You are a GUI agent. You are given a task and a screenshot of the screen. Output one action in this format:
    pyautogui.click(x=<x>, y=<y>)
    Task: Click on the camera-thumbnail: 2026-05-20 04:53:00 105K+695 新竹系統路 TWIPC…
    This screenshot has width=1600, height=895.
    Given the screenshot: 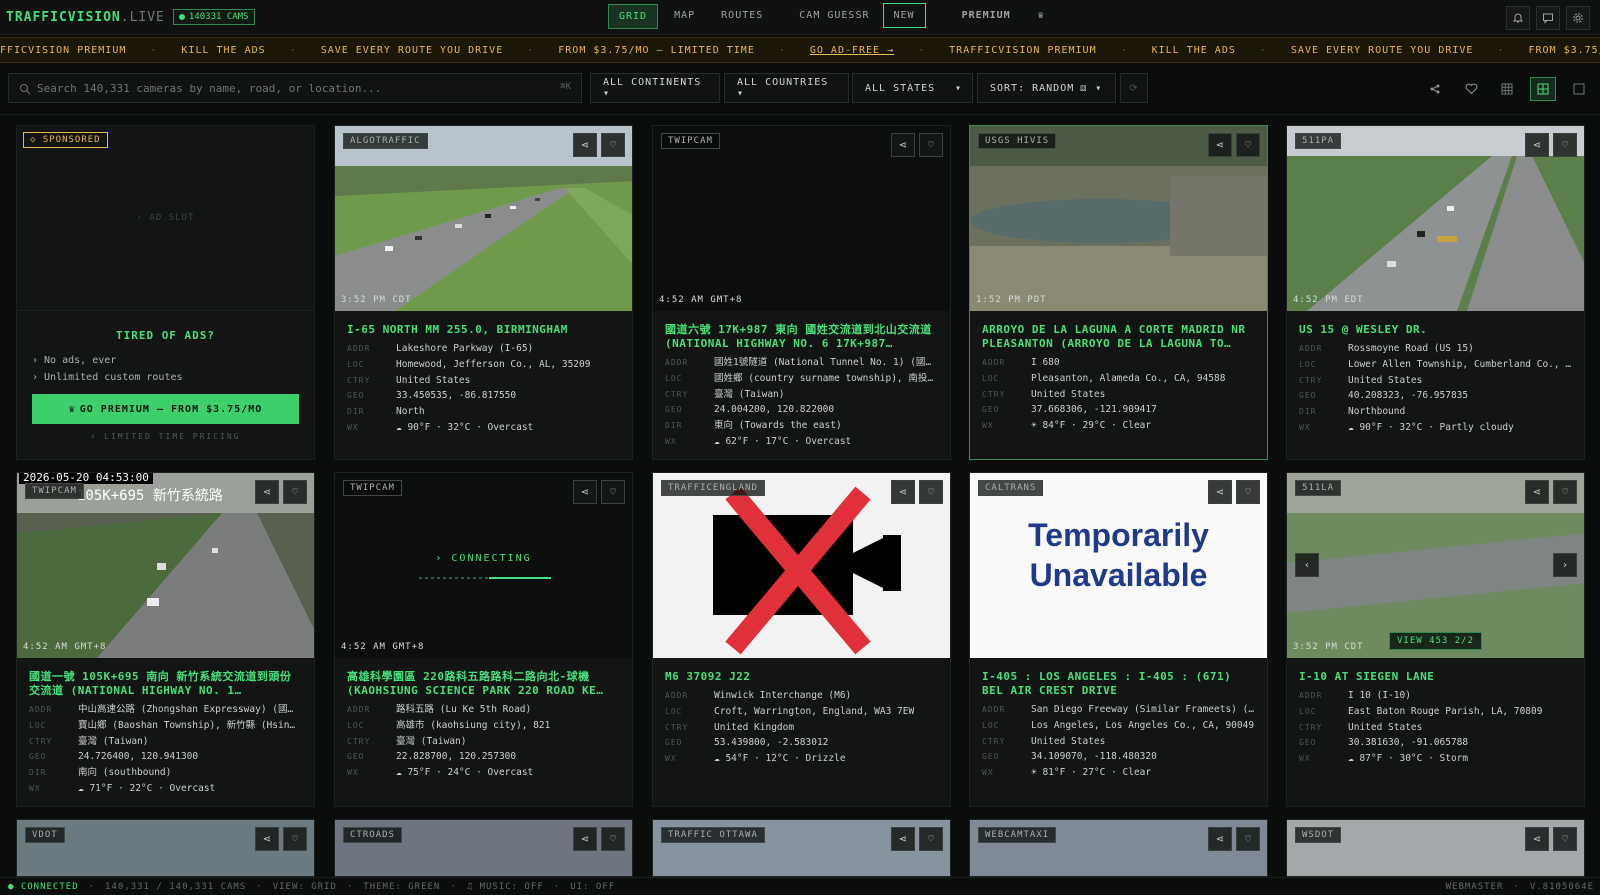 What is the action you would take?
    pyautogui.click(x=165, y=565)
    